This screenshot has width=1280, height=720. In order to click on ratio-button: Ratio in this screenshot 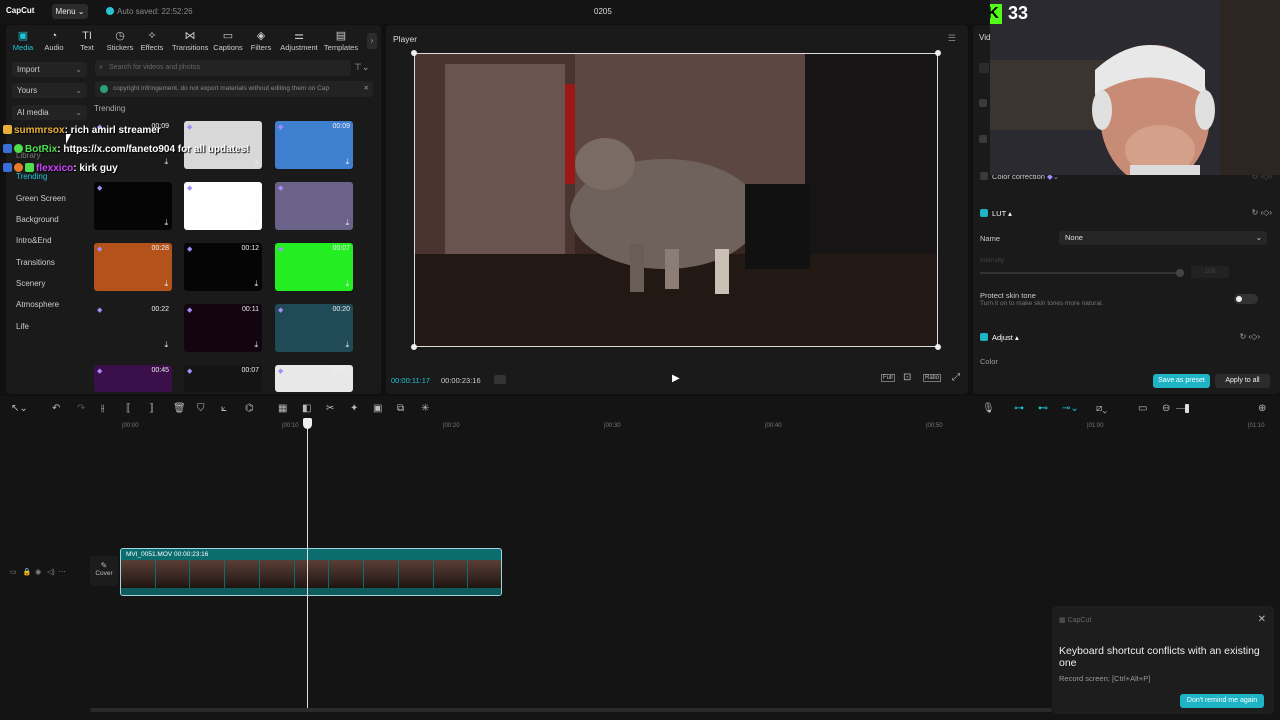, I will do `click(932, 378)`.